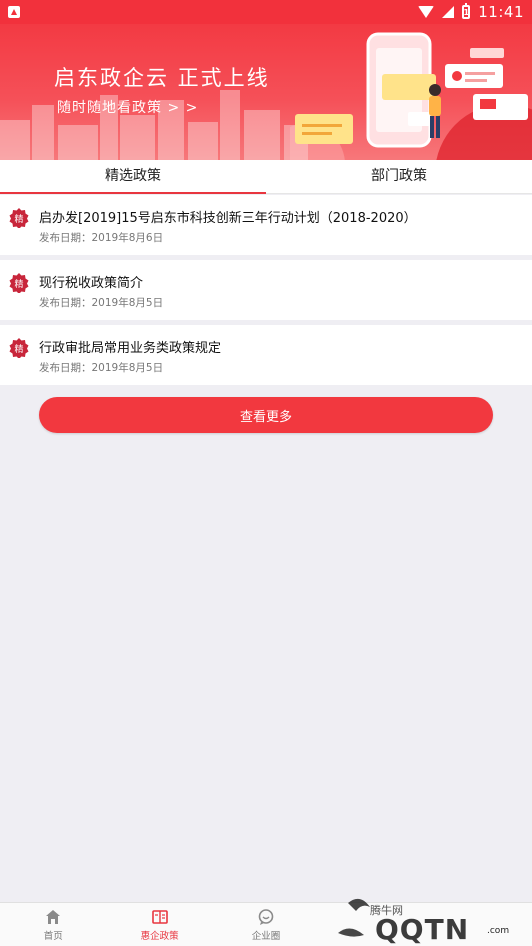 The image size is (532, 946). Describe the element at coordinates (130, 348) in the screenshot. I see `policy-title: 行政审批局常用业务类政策规定` at that location.